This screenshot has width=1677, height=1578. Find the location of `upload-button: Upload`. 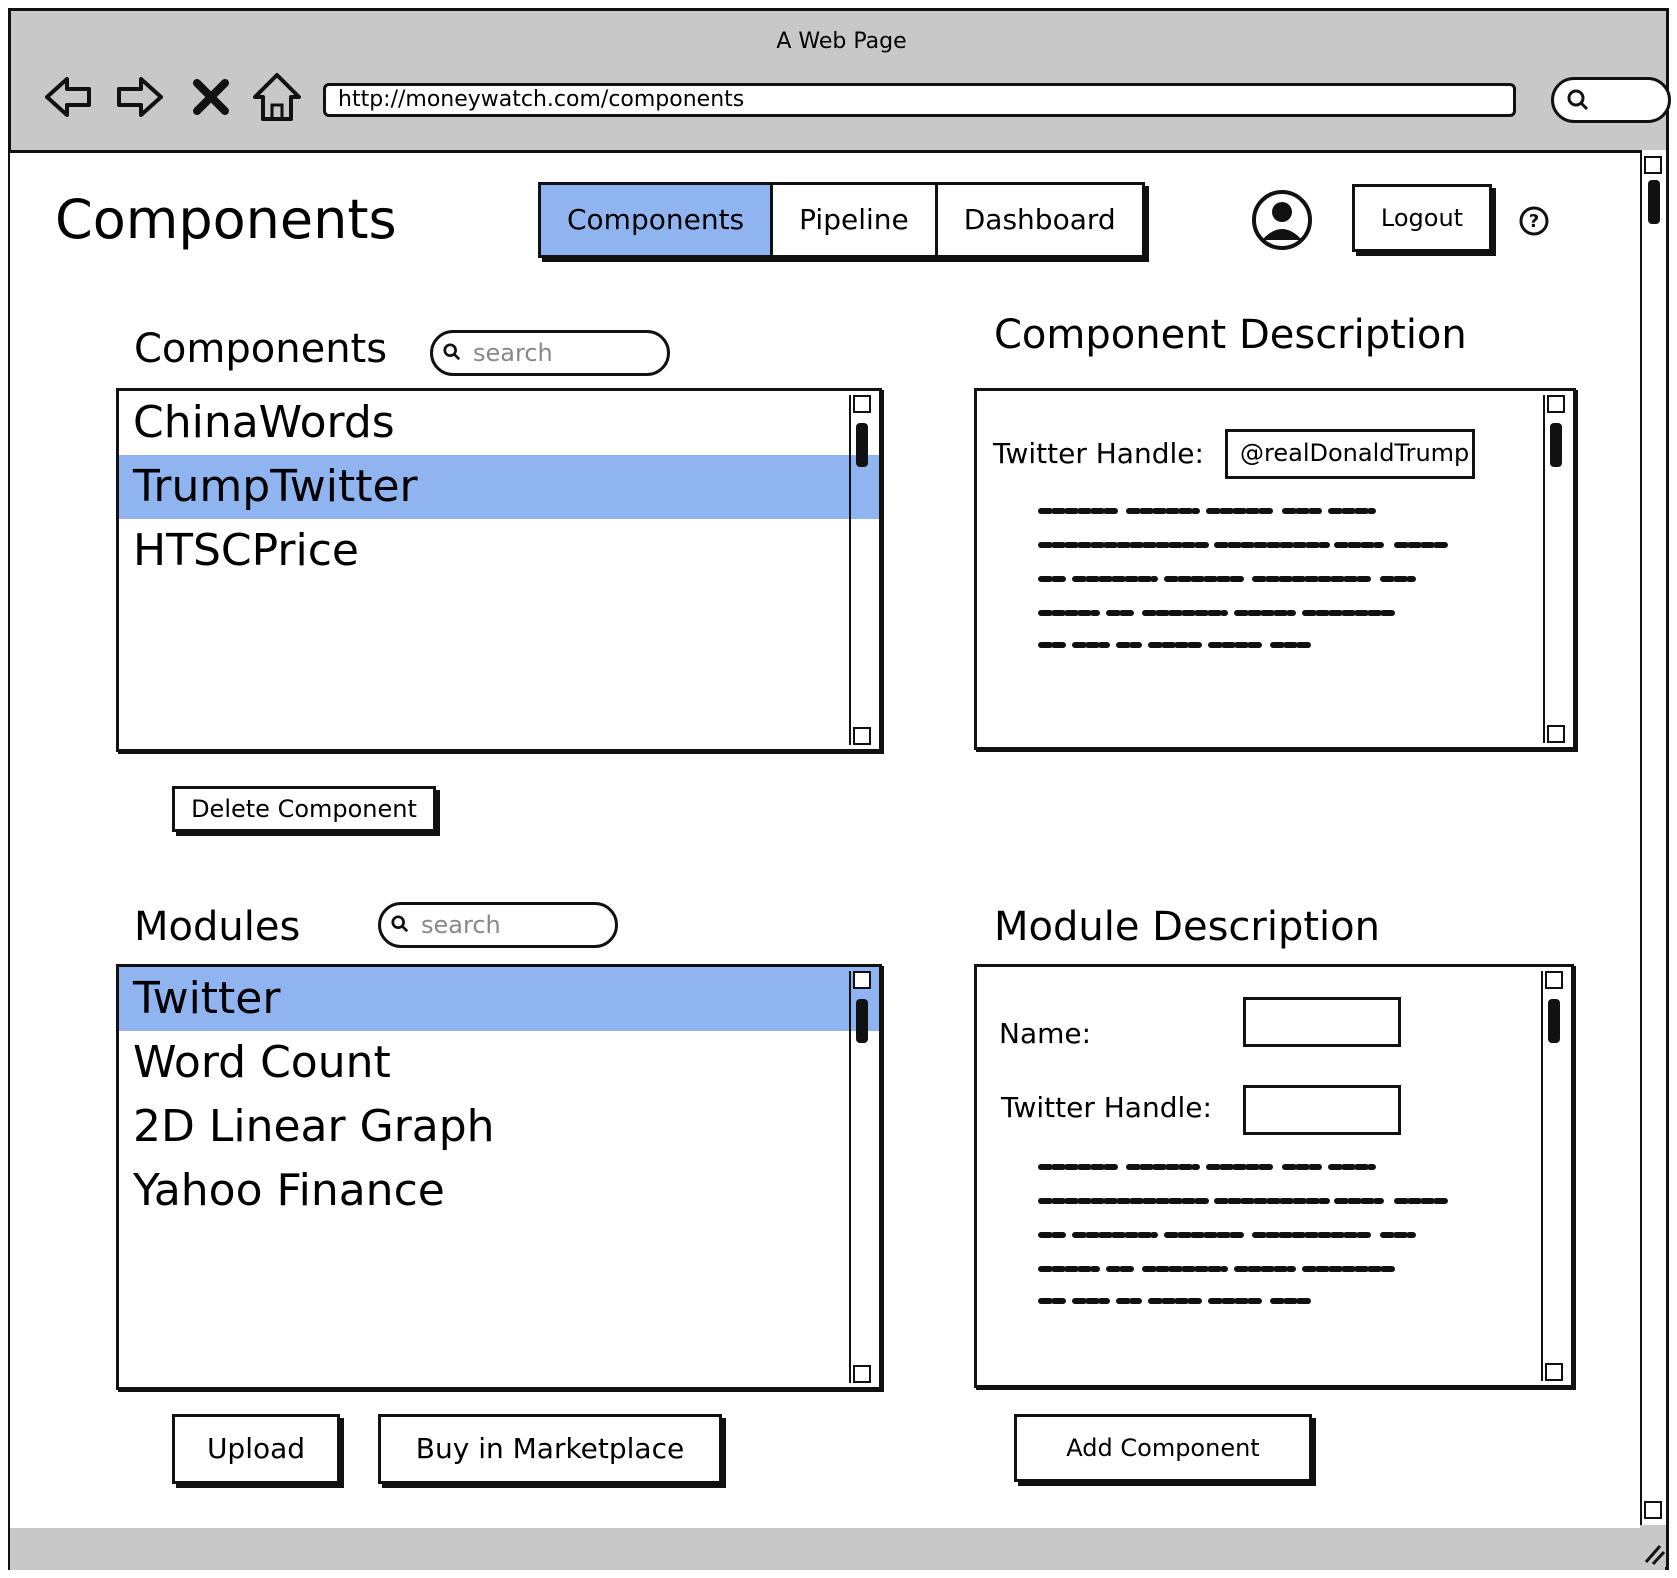

upload-button: Upload is located at coordinates (256, 1449).